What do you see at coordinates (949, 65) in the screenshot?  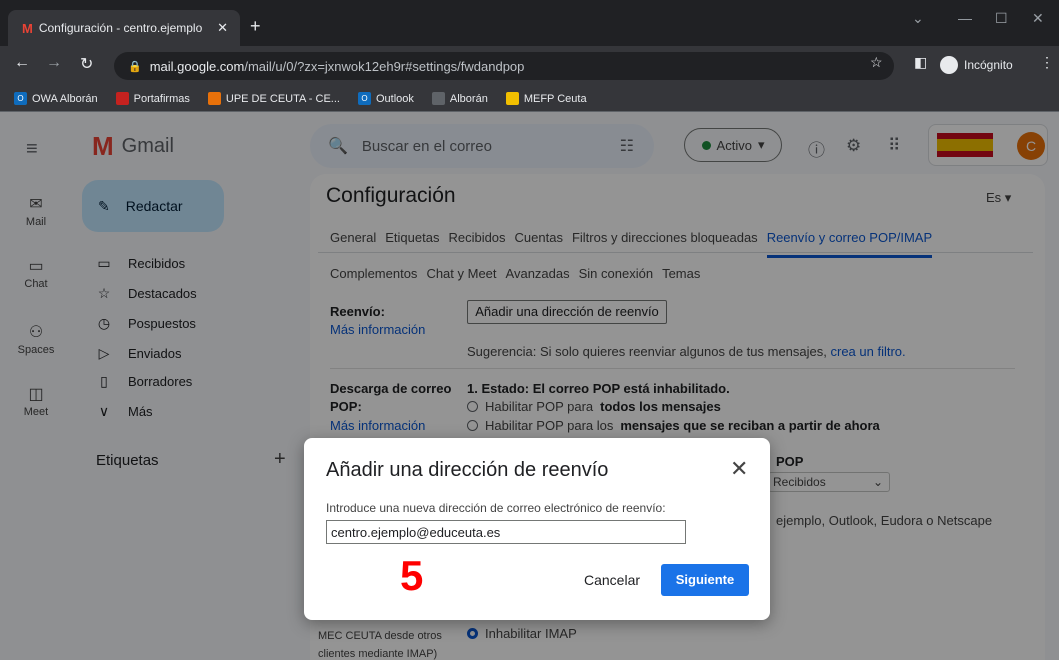 I see `incognito-icon` at bounding box center [949, 65].